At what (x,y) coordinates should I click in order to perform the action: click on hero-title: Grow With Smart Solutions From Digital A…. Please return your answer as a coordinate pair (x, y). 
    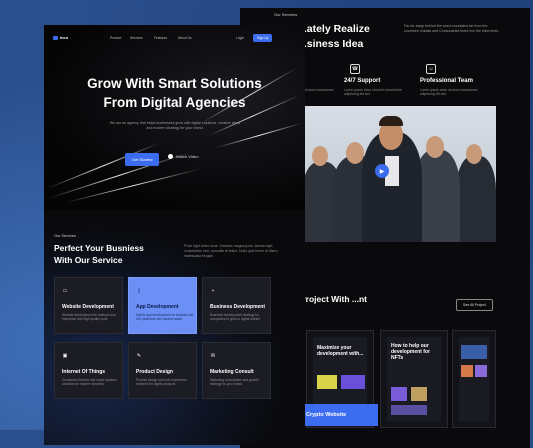
    Looking at the image, I should click on (174, 93).